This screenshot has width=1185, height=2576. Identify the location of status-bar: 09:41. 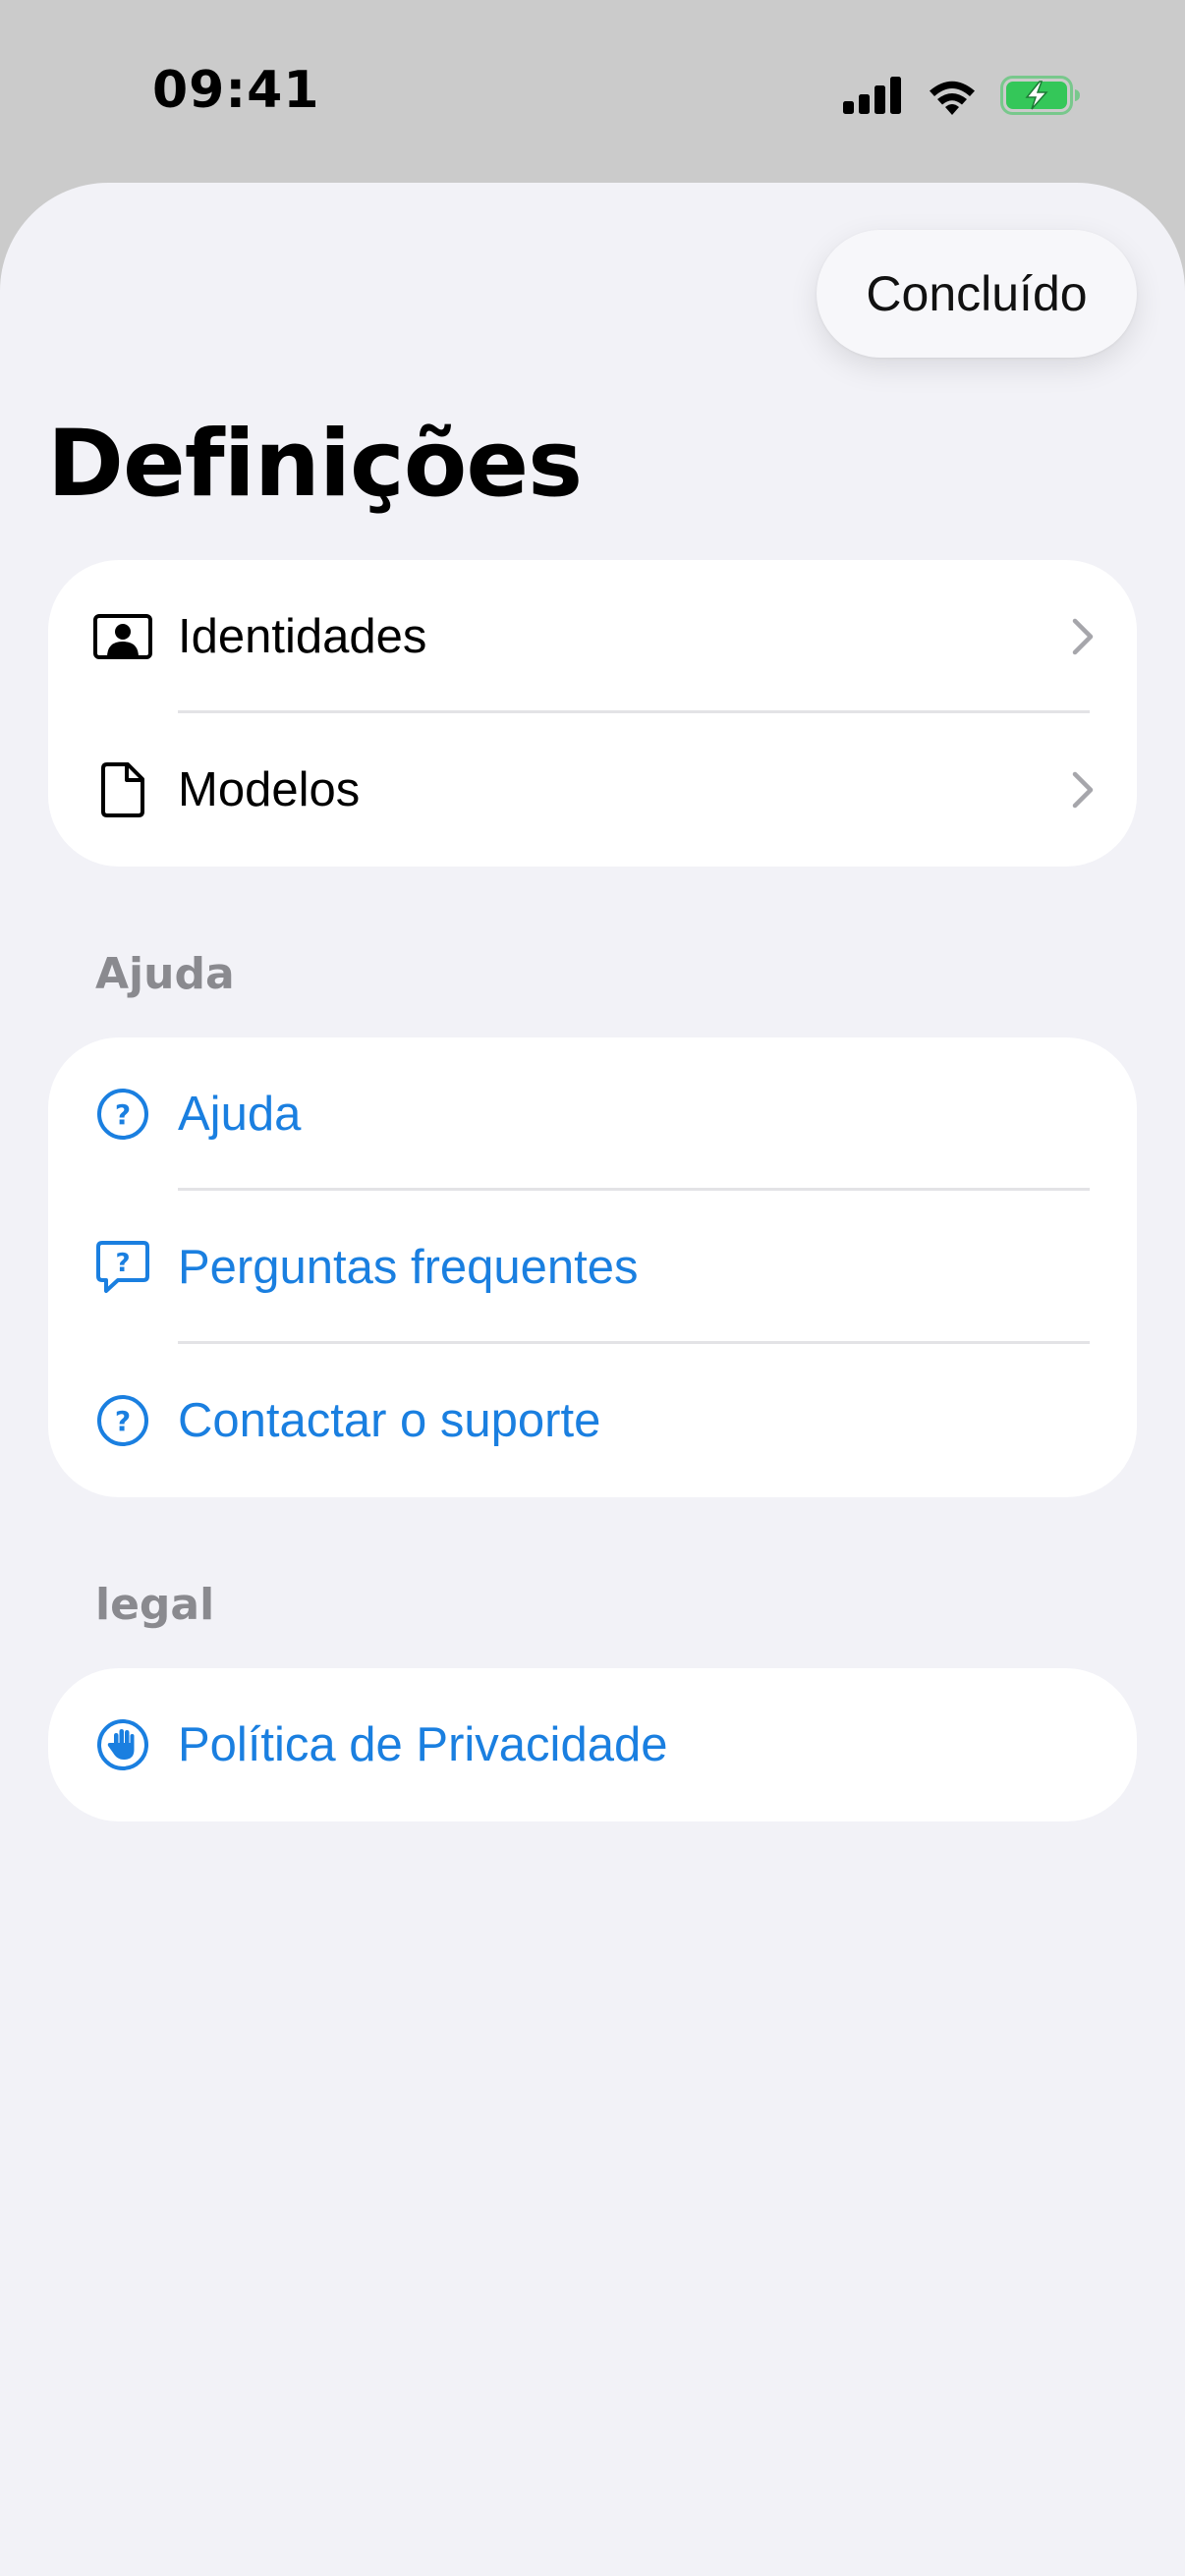
(592, 91).